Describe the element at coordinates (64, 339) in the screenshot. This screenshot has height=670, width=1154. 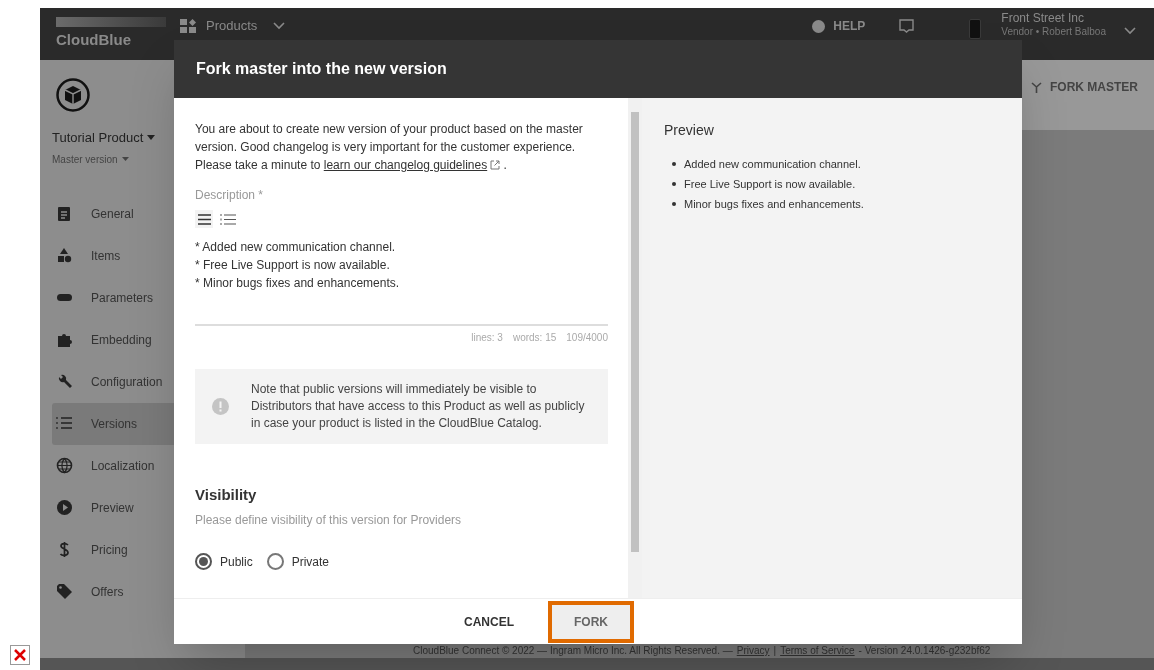
I see `puzzle-piece-icon` at that location.